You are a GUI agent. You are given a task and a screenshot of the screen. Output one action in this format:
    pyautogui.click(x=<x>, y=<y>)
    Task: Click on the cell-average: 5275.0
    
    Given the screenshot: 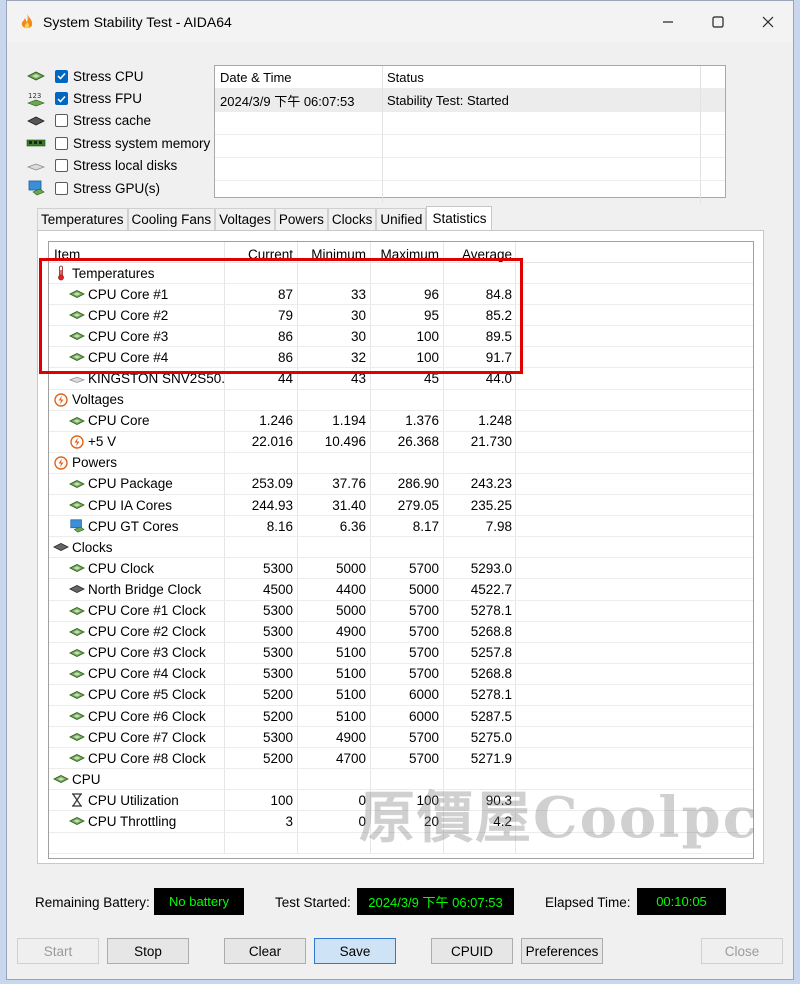 What is the action you would take?
    pyautogui.click(x=480, y=737)
    